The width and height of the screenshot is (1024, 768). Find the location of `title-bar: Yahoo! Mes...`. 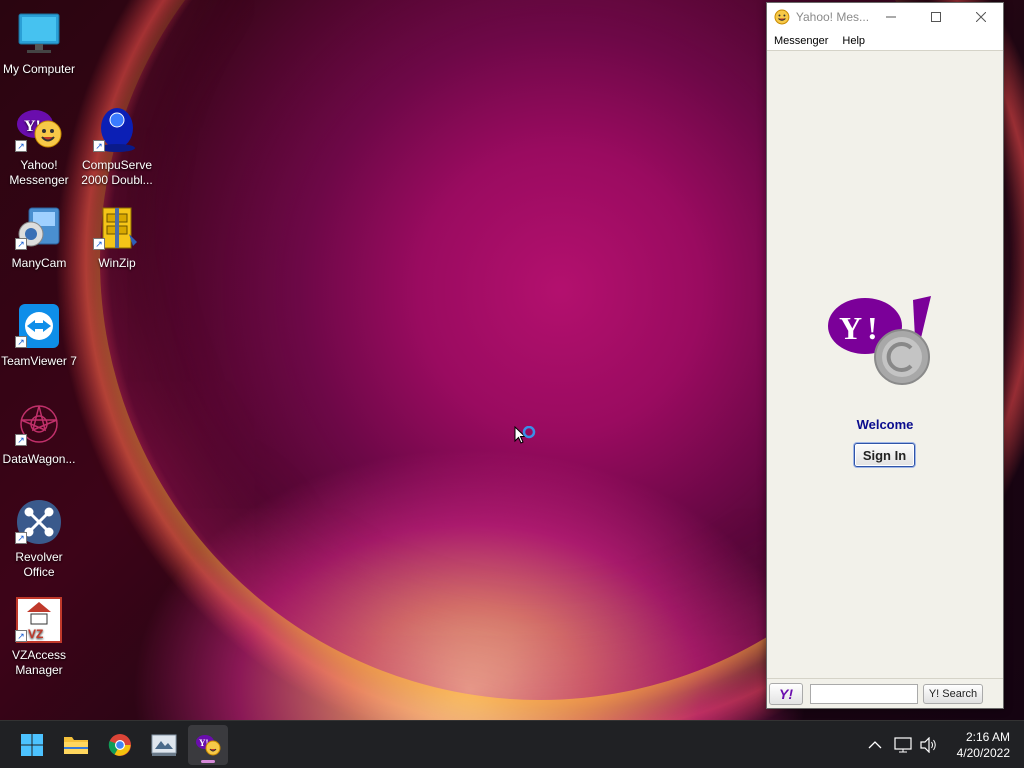

title-bar: Yahoo! Mes... is located at coordinates (885, 17).